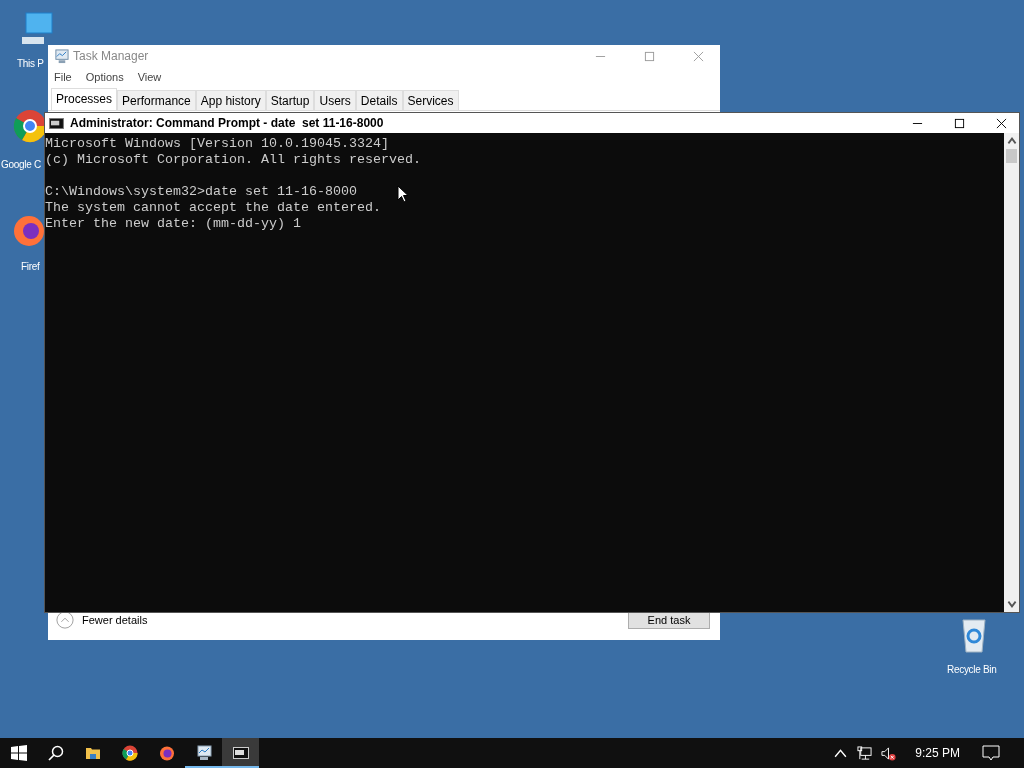 Image resolution: width=1024 pixels, height=768 pixels. I want to click on console-line: C:\Windows\system32>date set 11-16-8000, so click(201, 192).